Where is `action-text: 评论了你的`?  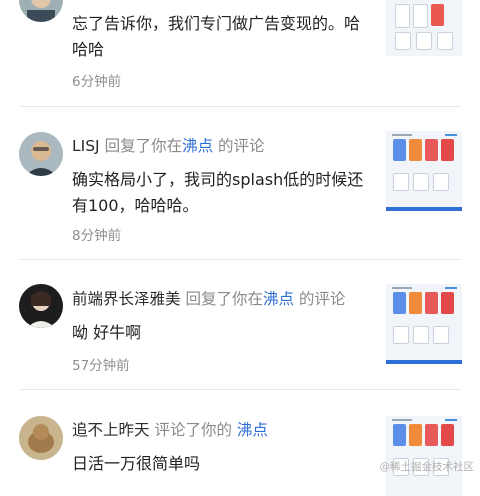
action-text: 评论了你的 is located at coordinates (193, 430).